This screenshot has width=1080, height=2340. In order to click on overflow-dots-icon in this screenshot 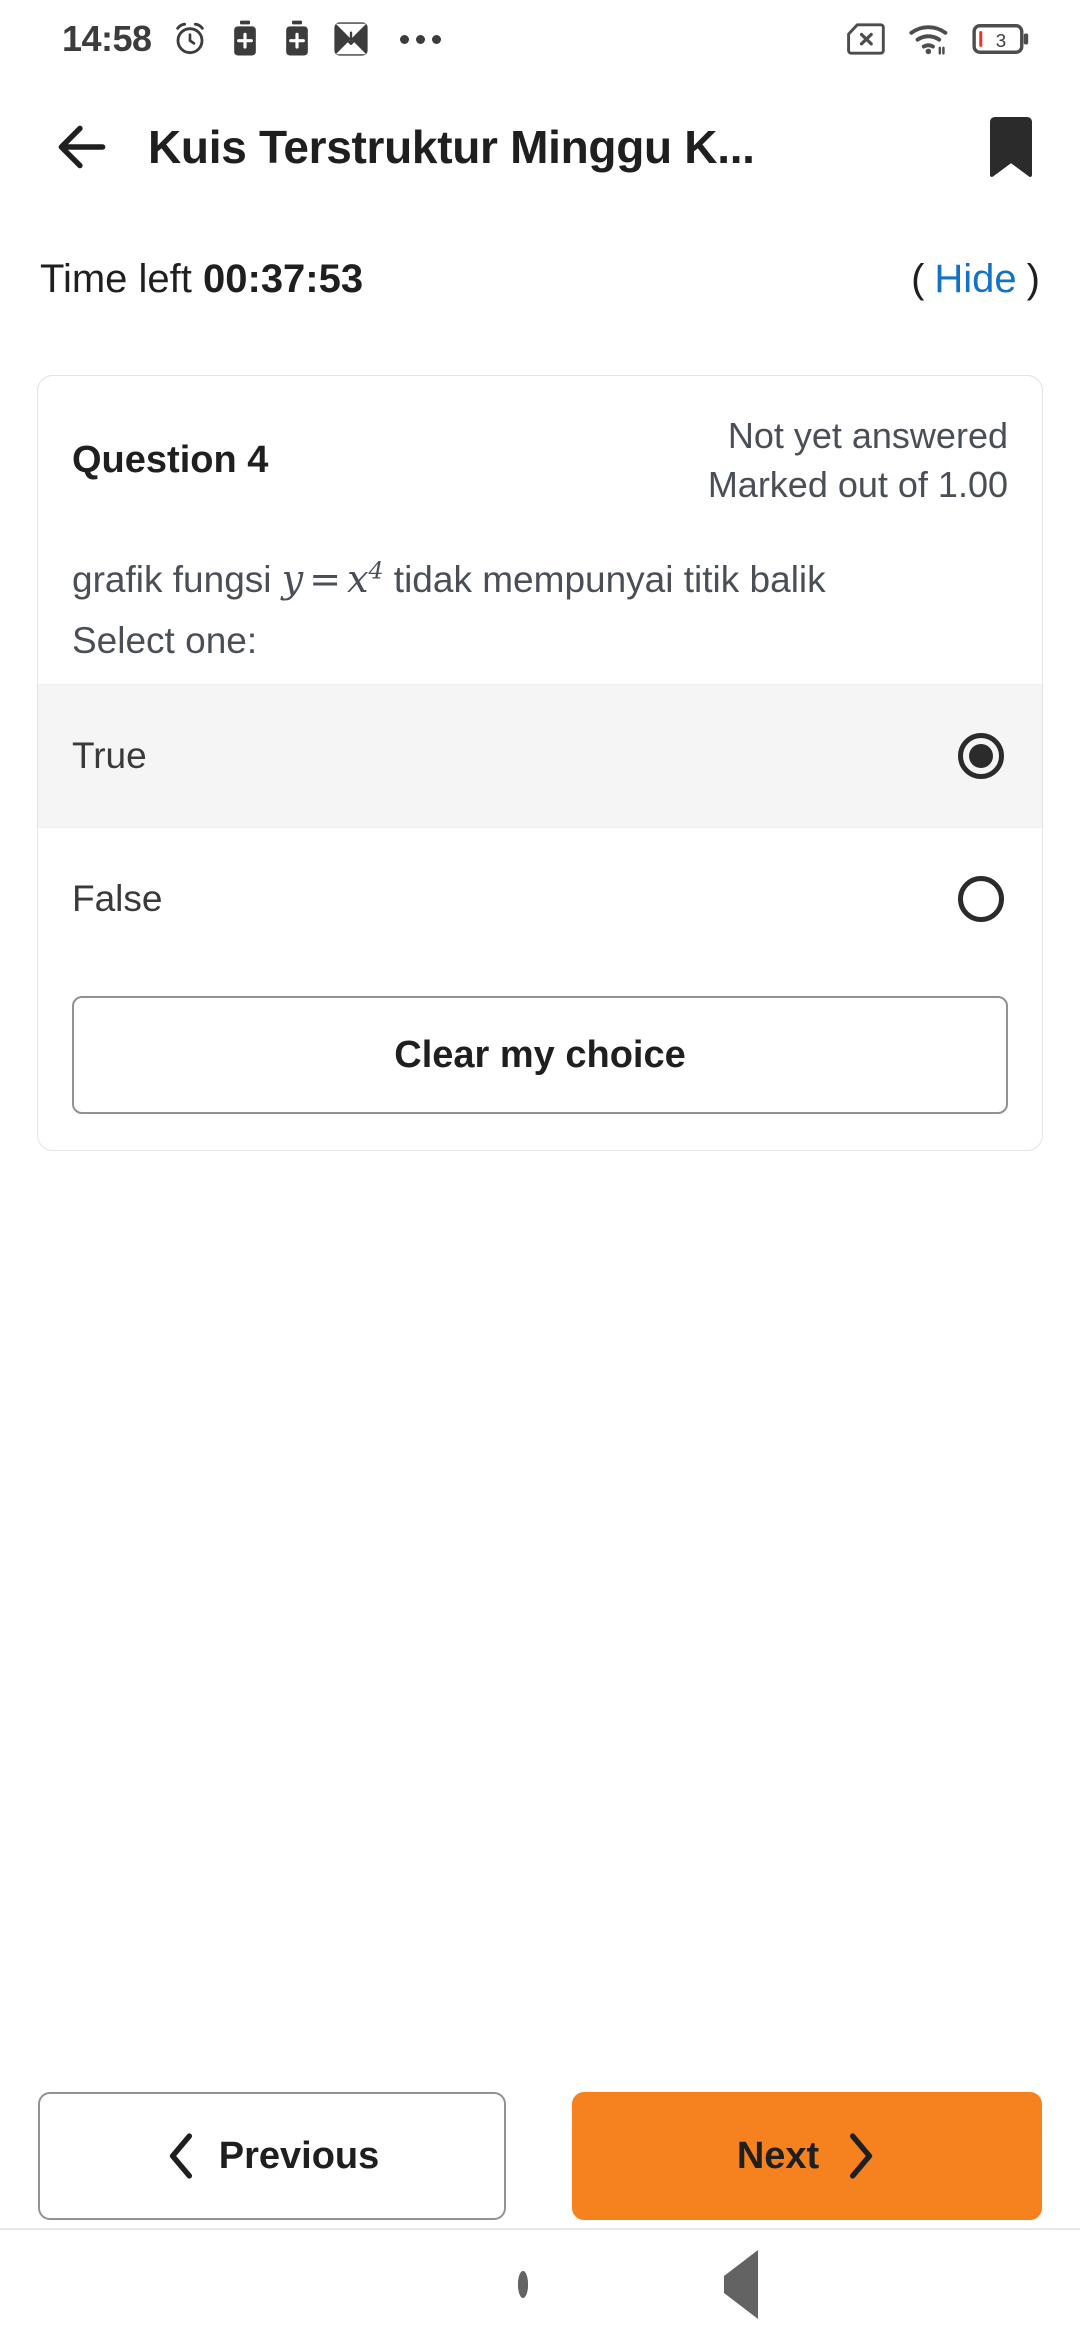, I will do `click(420, 39)`.